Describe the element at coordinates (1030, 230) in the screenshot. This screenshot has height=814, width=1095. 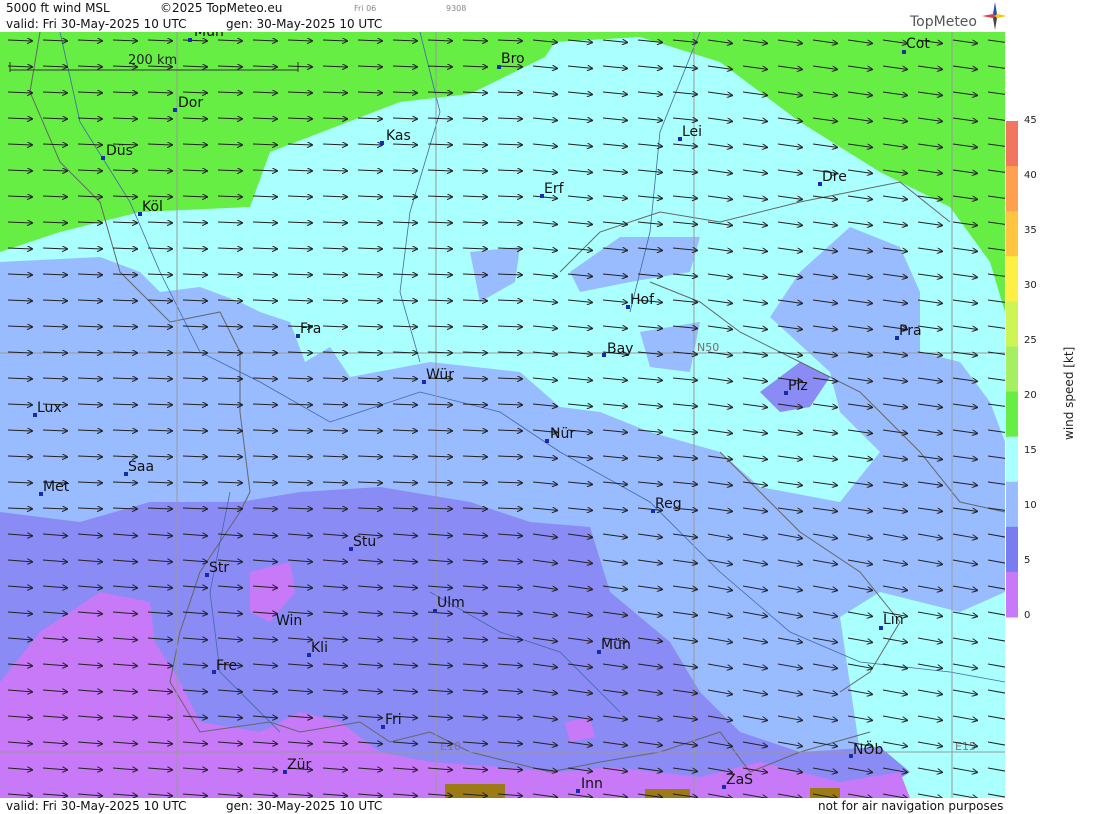
I see `legend-tick: 35` at that location.